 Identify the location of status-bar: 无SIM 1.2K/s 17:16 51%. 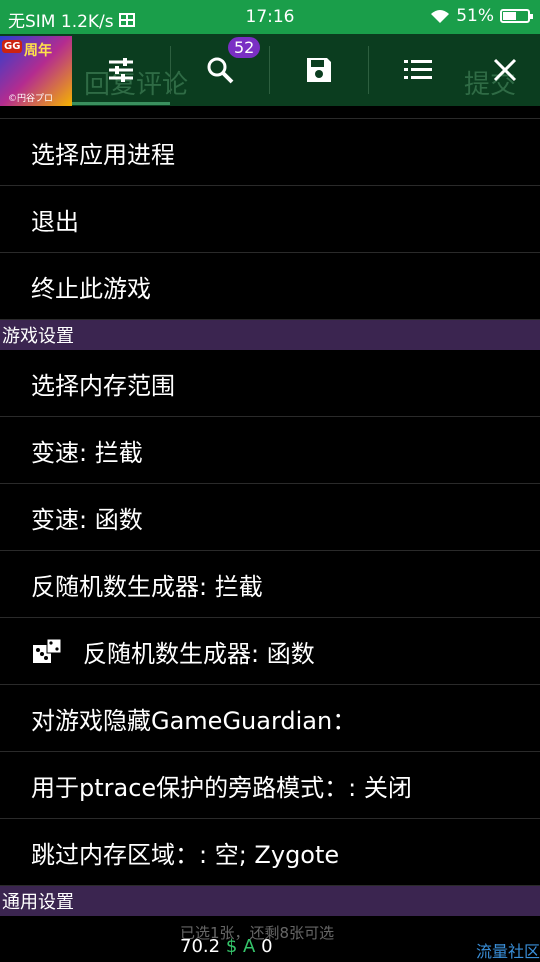
(270, 17).